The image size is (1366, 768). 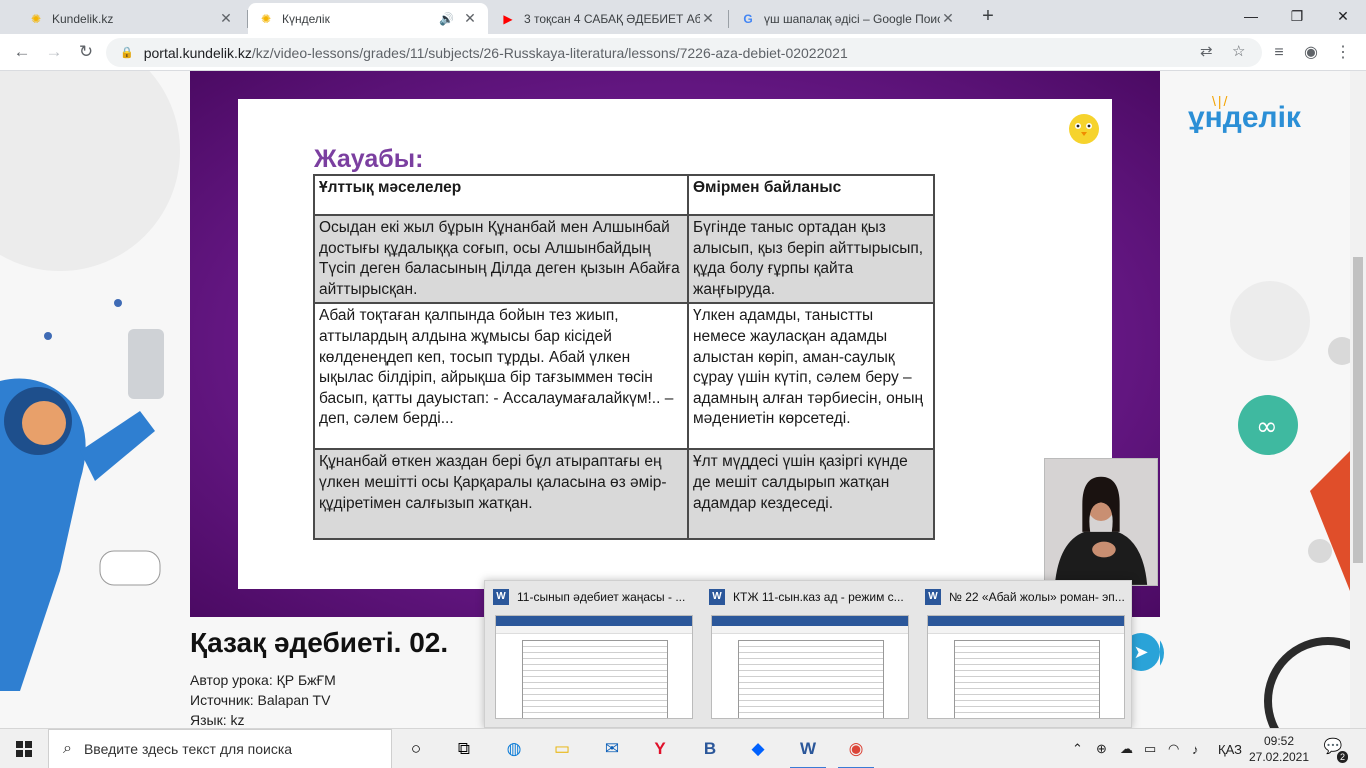 What do you see at coordinates (748, 18) in the screenshot?
I see `google-icon: G` at bounding box center [748, 18].